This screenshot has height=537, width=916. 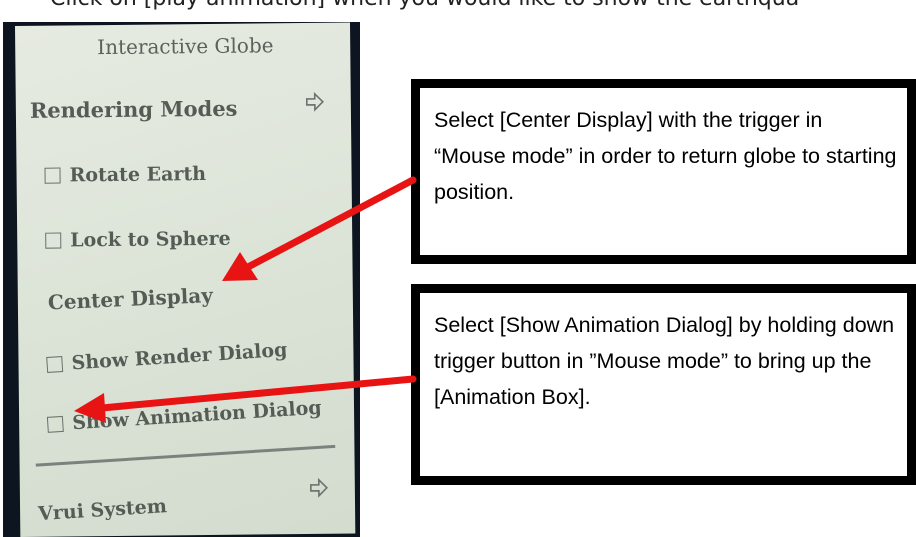 I want to click on menu-item-lock-to-sphere: Lock to Sphere, so click(x=138, y=240).